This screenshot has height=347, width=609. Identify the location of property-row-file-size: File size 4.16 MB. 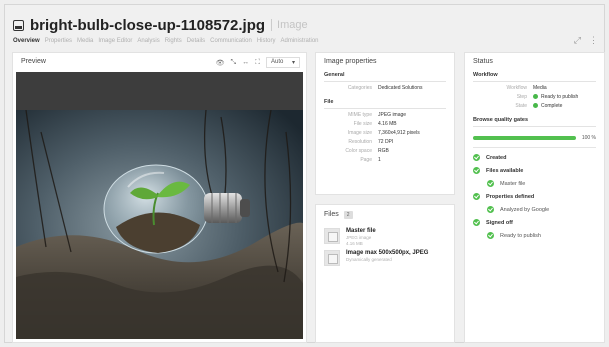
(385, 124).